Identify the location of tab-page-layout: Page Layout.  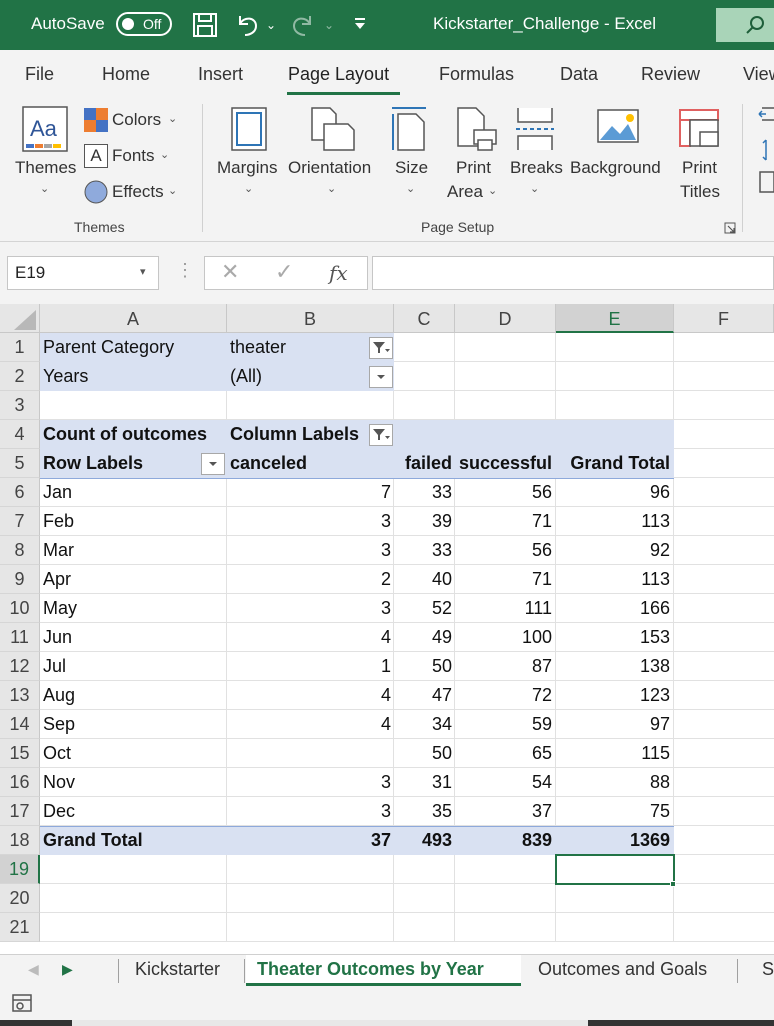
(338, 74).